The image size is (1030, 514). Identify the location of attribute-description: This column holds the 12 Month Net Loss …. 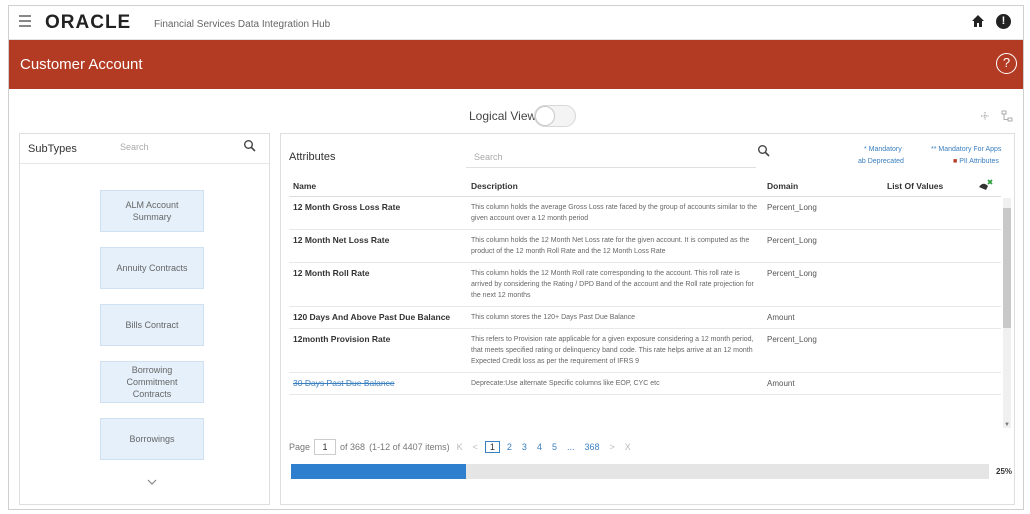
(615, 246).